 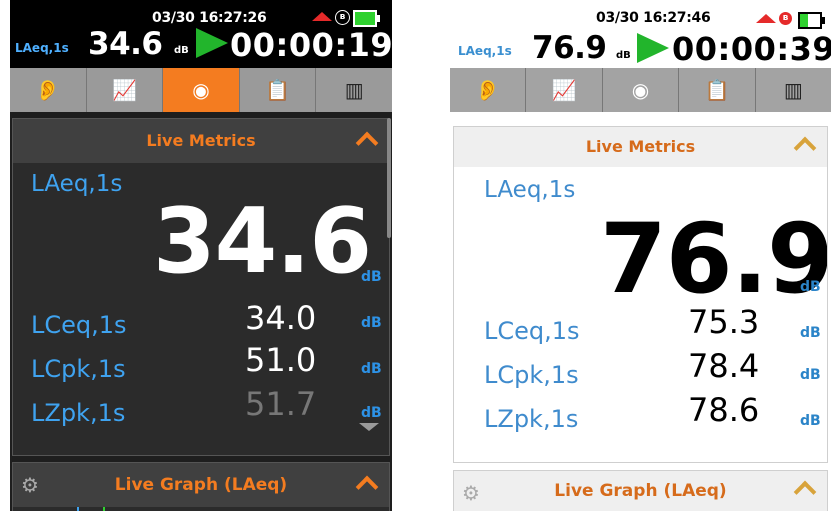 What do you see at coordinates (311, 45) in the screenshot?
I see `elapsed-time: 00:00:19` at bounding box center [311, 45].